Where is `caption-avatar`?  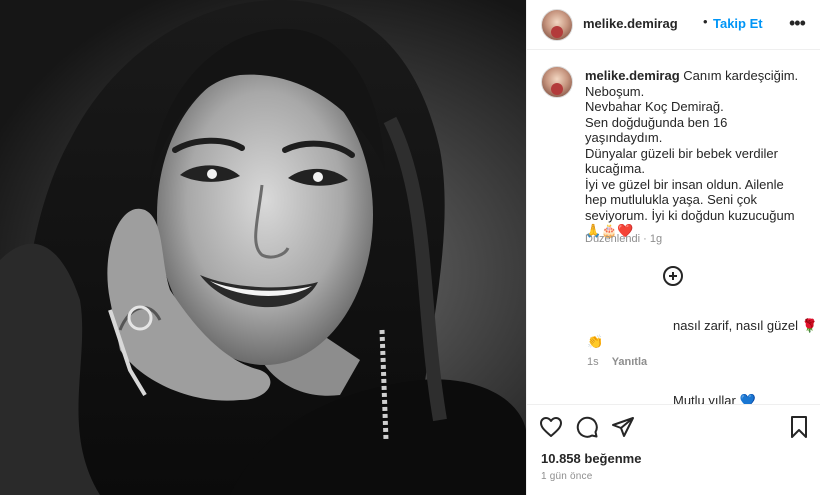 caption-avatar is located at coordinates (557, 82).